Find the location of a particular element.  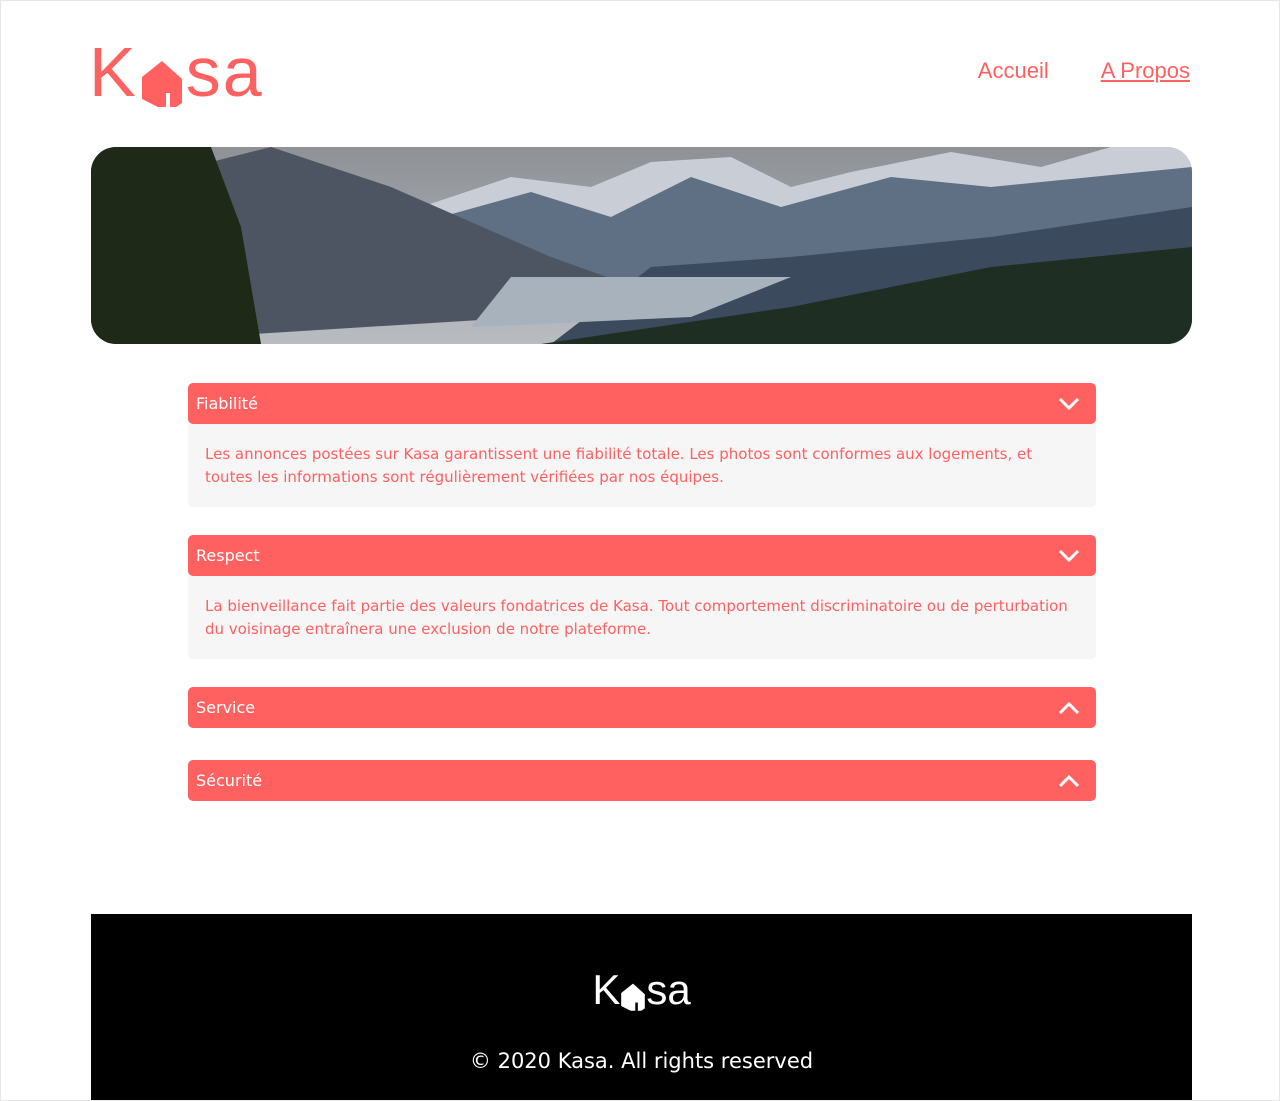

copyright: © 2020 Kasa. All rights reserved is located at coordinates (641, 1061).